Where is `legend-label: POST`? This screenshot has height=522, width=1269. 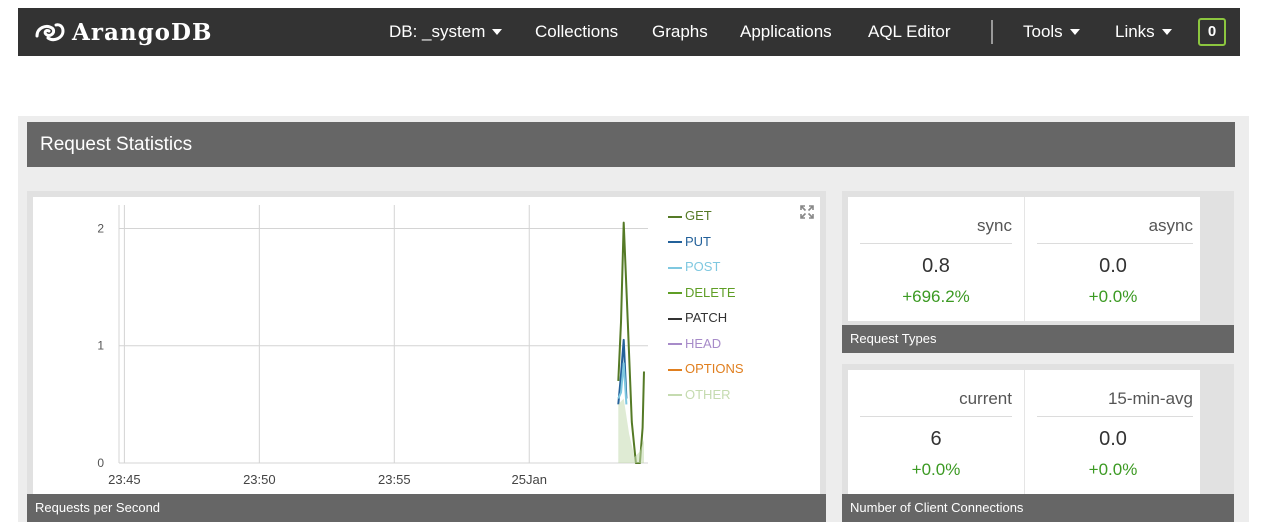
legend-label: POST is located at coordinates (703, 266).